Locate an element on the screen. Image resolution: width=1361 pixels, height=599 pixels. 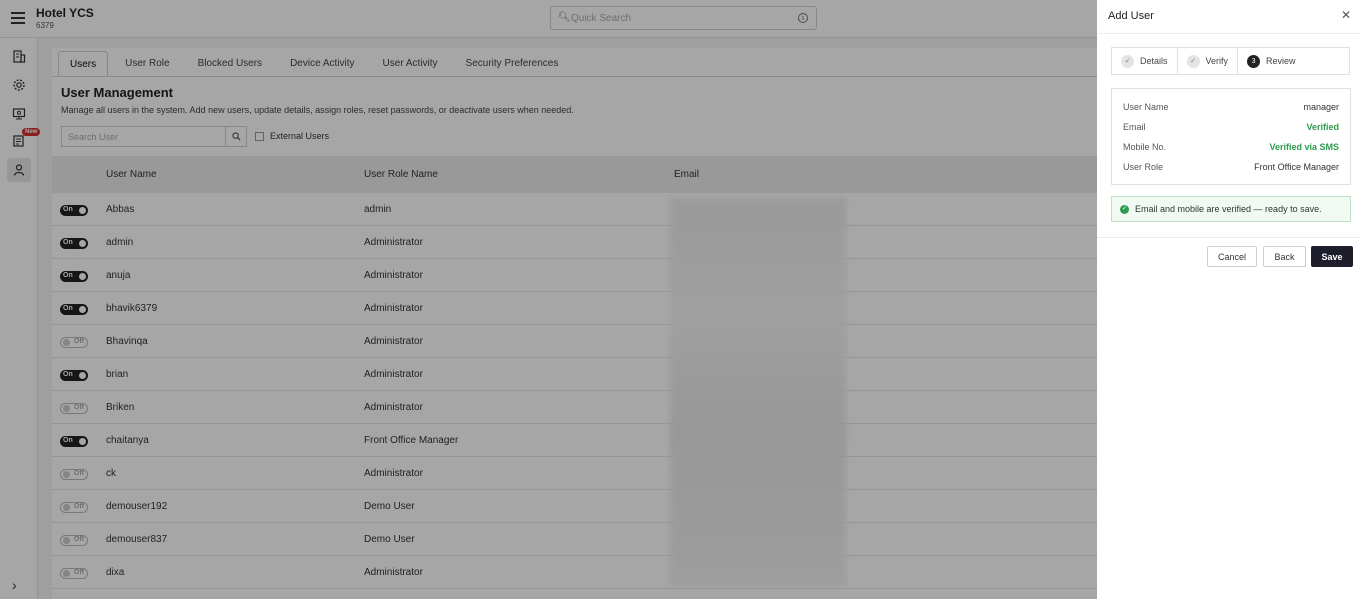
review-row-mobile: Mobile No. Verified via SMS is located at coordinates (1231, 149).